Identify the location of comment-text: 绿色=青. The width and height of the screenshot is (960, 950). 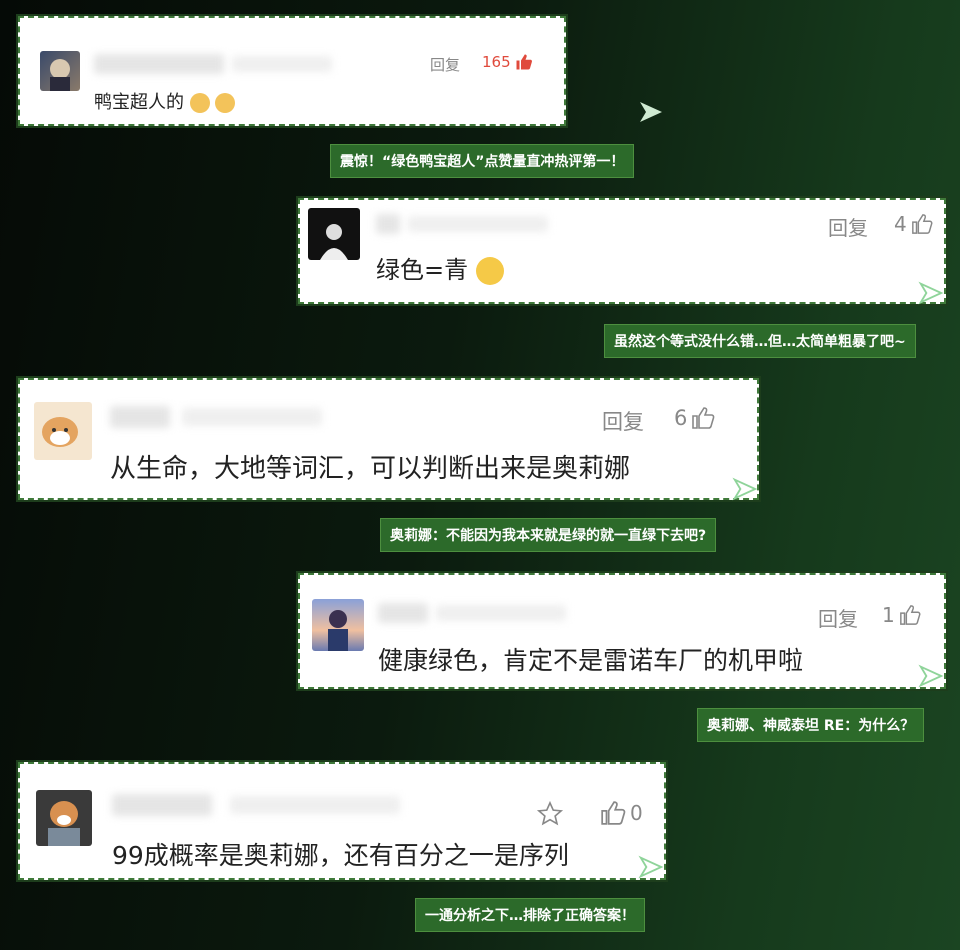
(440, 267).